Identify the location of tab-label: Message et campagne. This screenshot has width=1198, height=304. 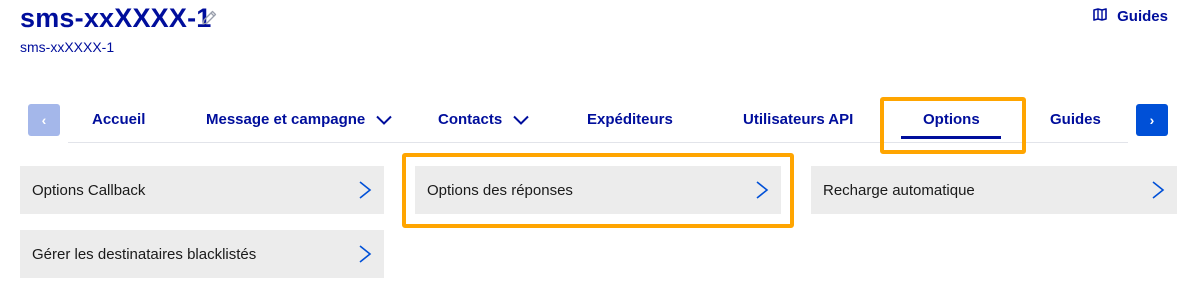
(286, 119).